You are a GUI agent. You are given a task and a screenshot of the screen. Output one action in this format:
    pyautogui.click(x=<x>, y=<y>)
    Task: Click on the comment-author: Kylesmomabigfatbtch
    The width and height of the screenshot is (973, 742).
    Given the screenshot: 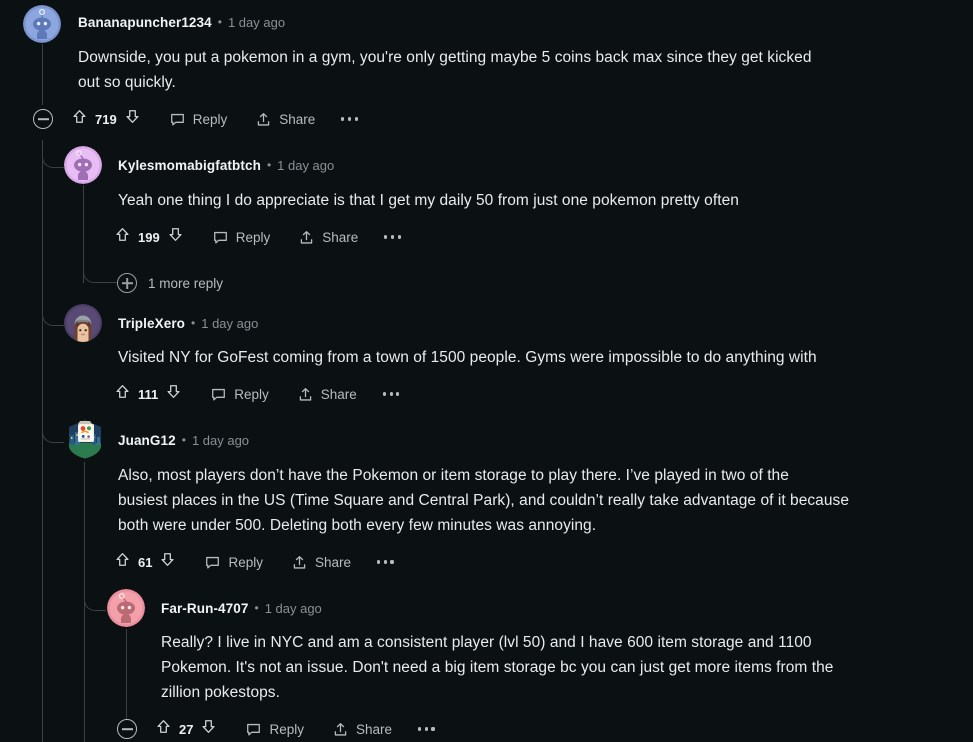 What is the action you would take?
    pyautogui.click(x=189, y=165)
    